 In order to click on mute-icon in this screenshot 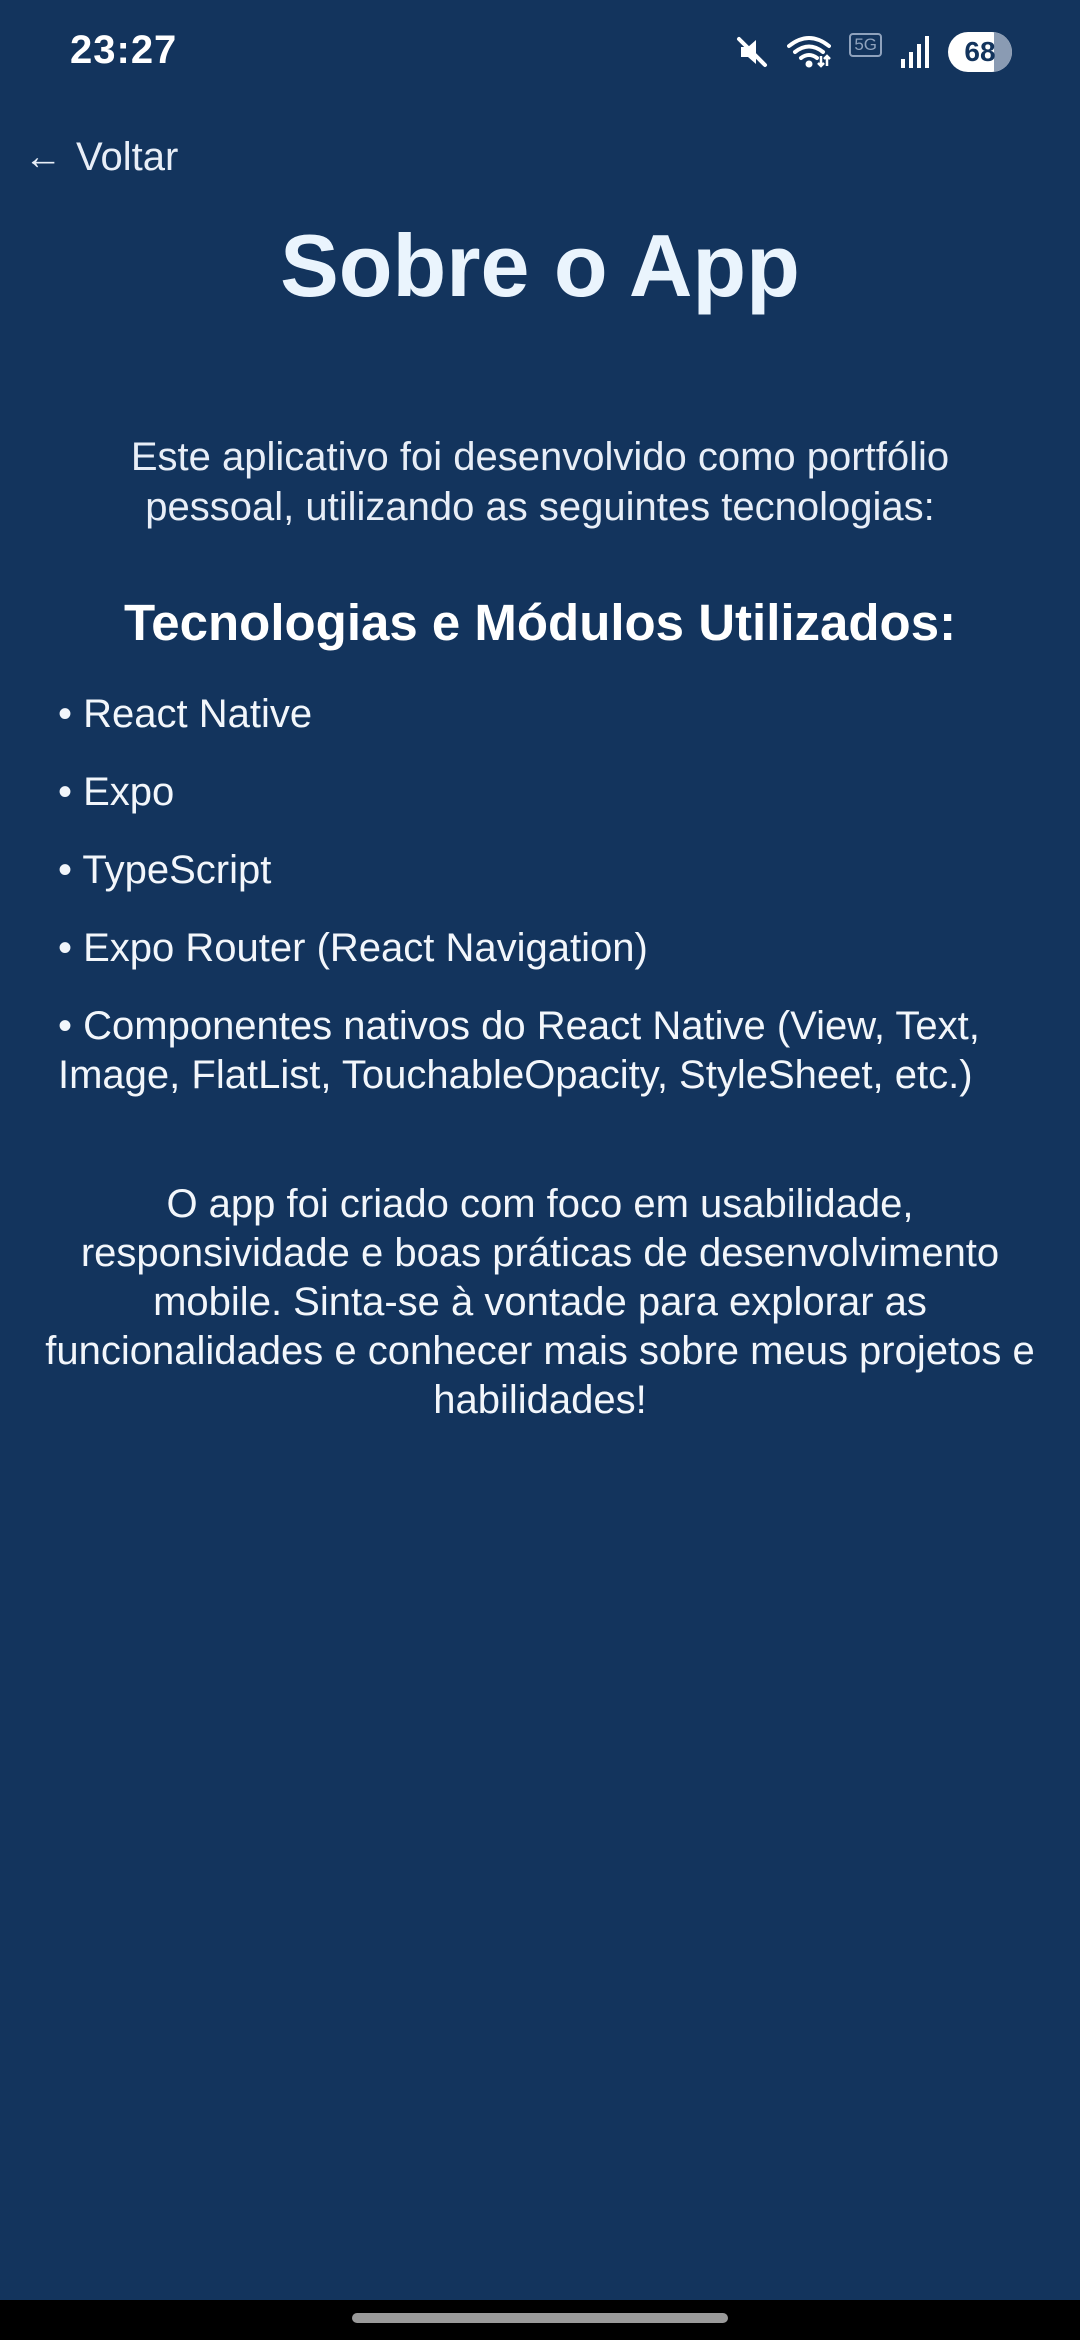, I will do `click(752, 52)`.